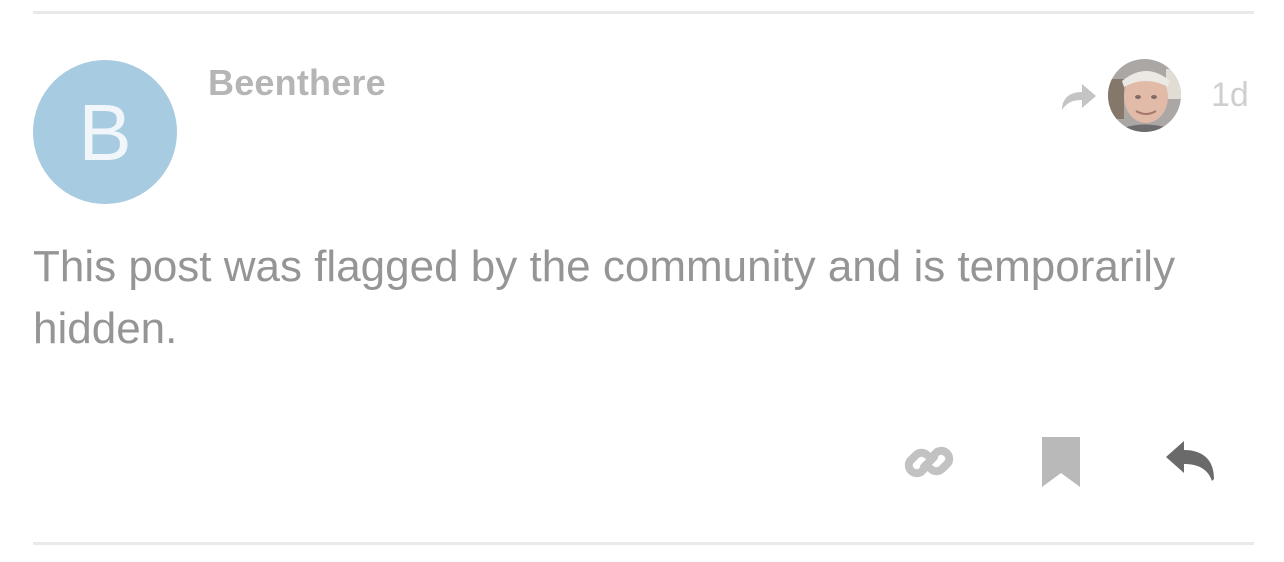 This screenshot has width=1284, height=562. I want to click on author-avatar: B, so click(105, 132).